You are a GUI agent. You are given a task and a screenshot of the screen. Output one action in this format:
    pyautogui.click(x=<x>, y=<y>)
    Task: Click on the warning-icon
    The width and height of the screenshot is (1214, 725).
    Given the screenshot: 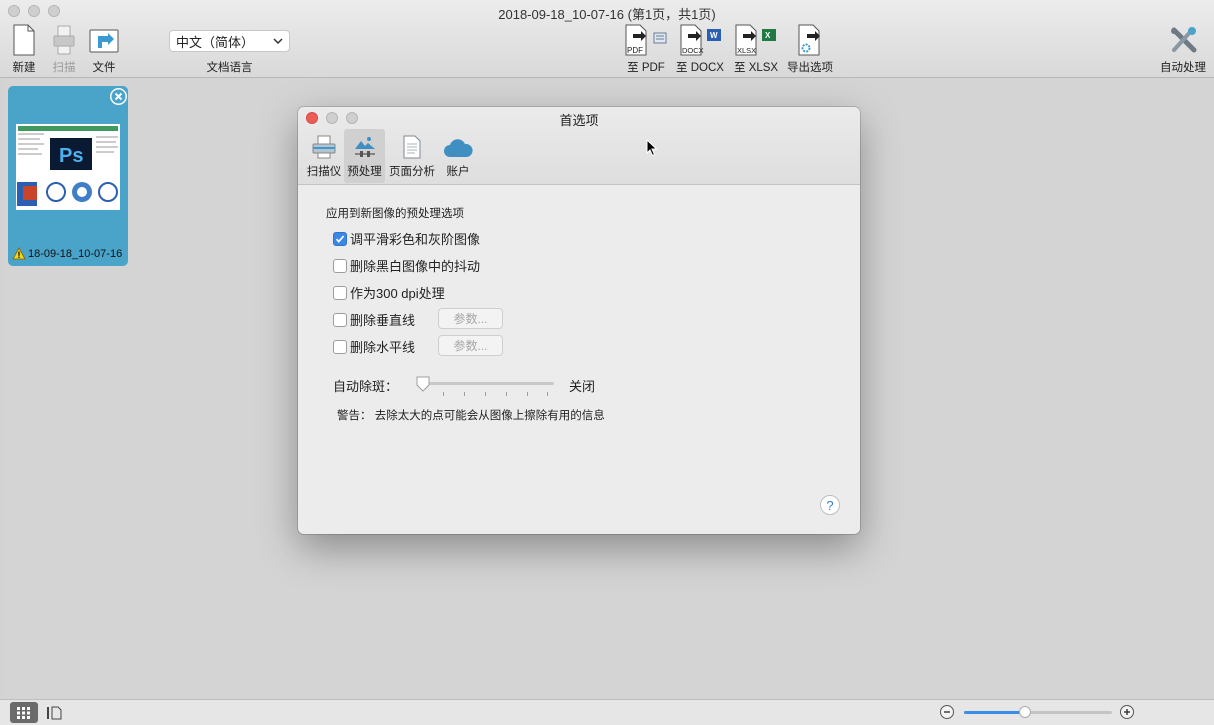 What is the action you would take?
    pyautogui.click(x=19, y=253)
    